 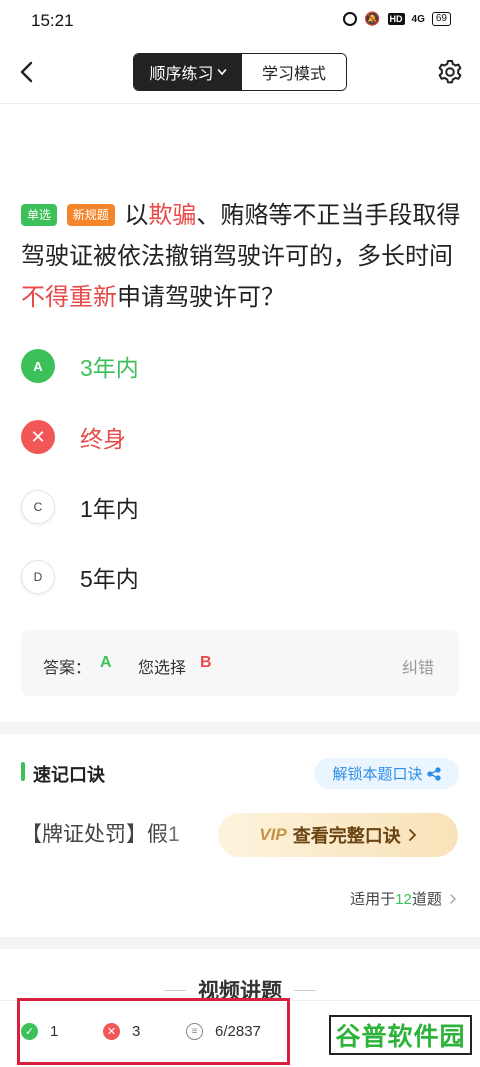 What do you see at coordinates (400, 1035) in the screenshot?
I see `watermark-logo: 谷普软件园` at bounding box center [400, 1035].